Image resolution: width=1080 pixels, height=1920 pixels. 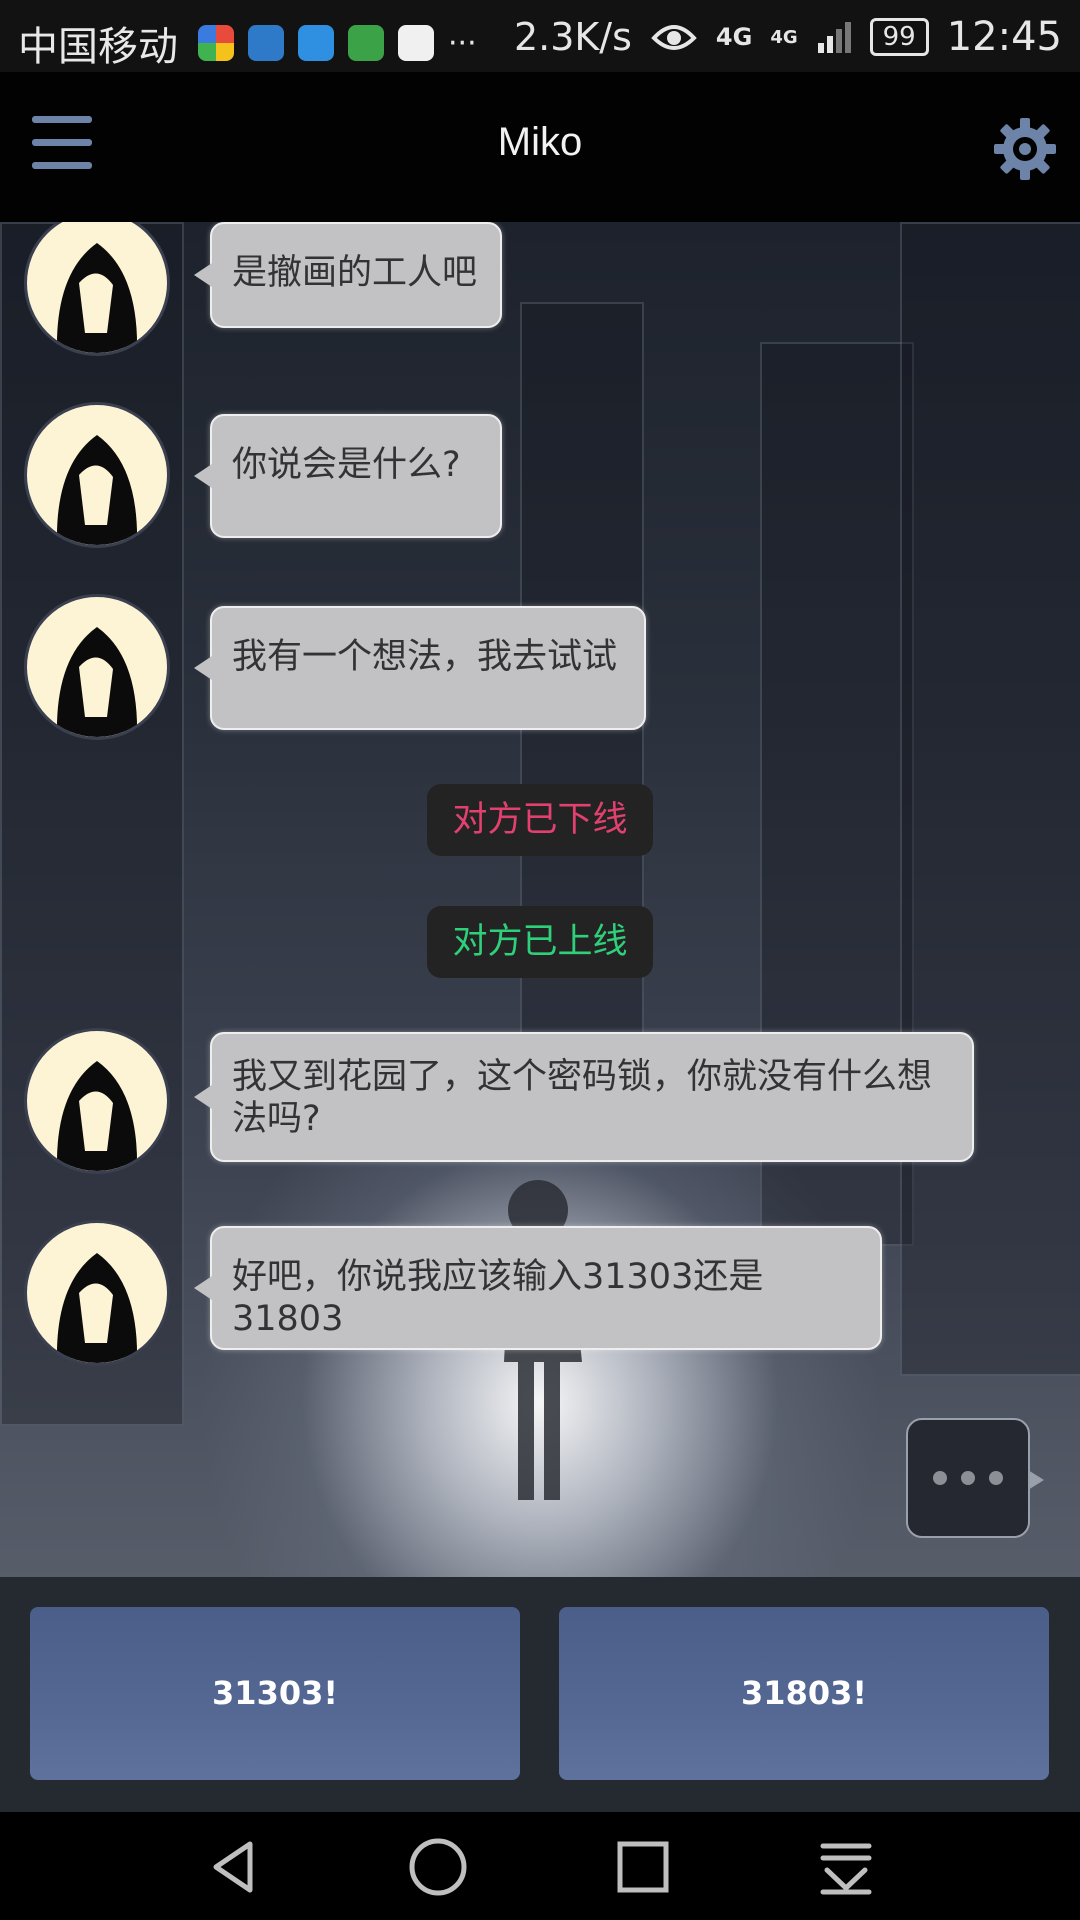 I want to click on browser-icon, so click(x=216, y=43).